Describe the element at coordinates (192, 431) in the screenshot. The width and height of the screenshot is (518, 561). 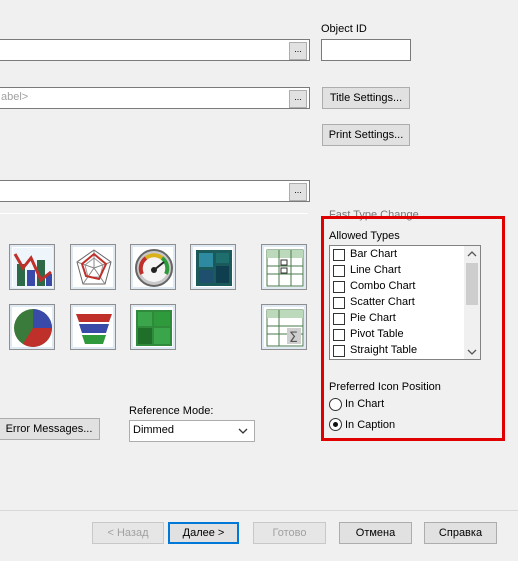
I see `reference-mode-select: Dimmed` at that location.